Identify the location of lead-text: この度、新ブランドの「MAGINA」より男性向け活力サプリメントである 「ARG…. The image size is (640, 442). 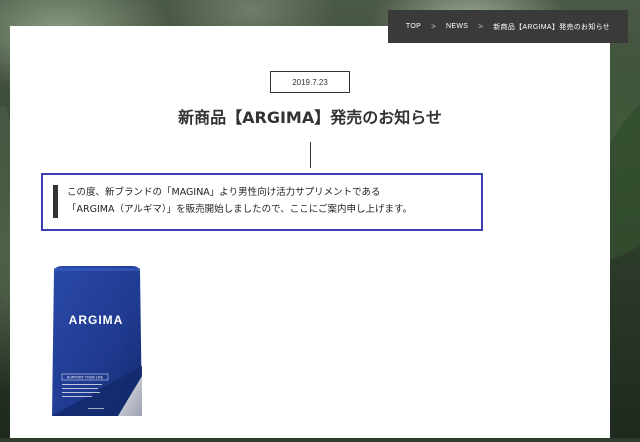
(272, 201).